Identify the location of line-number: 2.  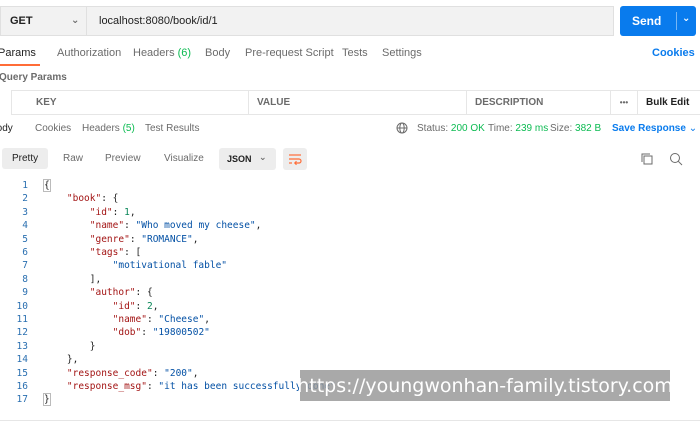
(25, 199).